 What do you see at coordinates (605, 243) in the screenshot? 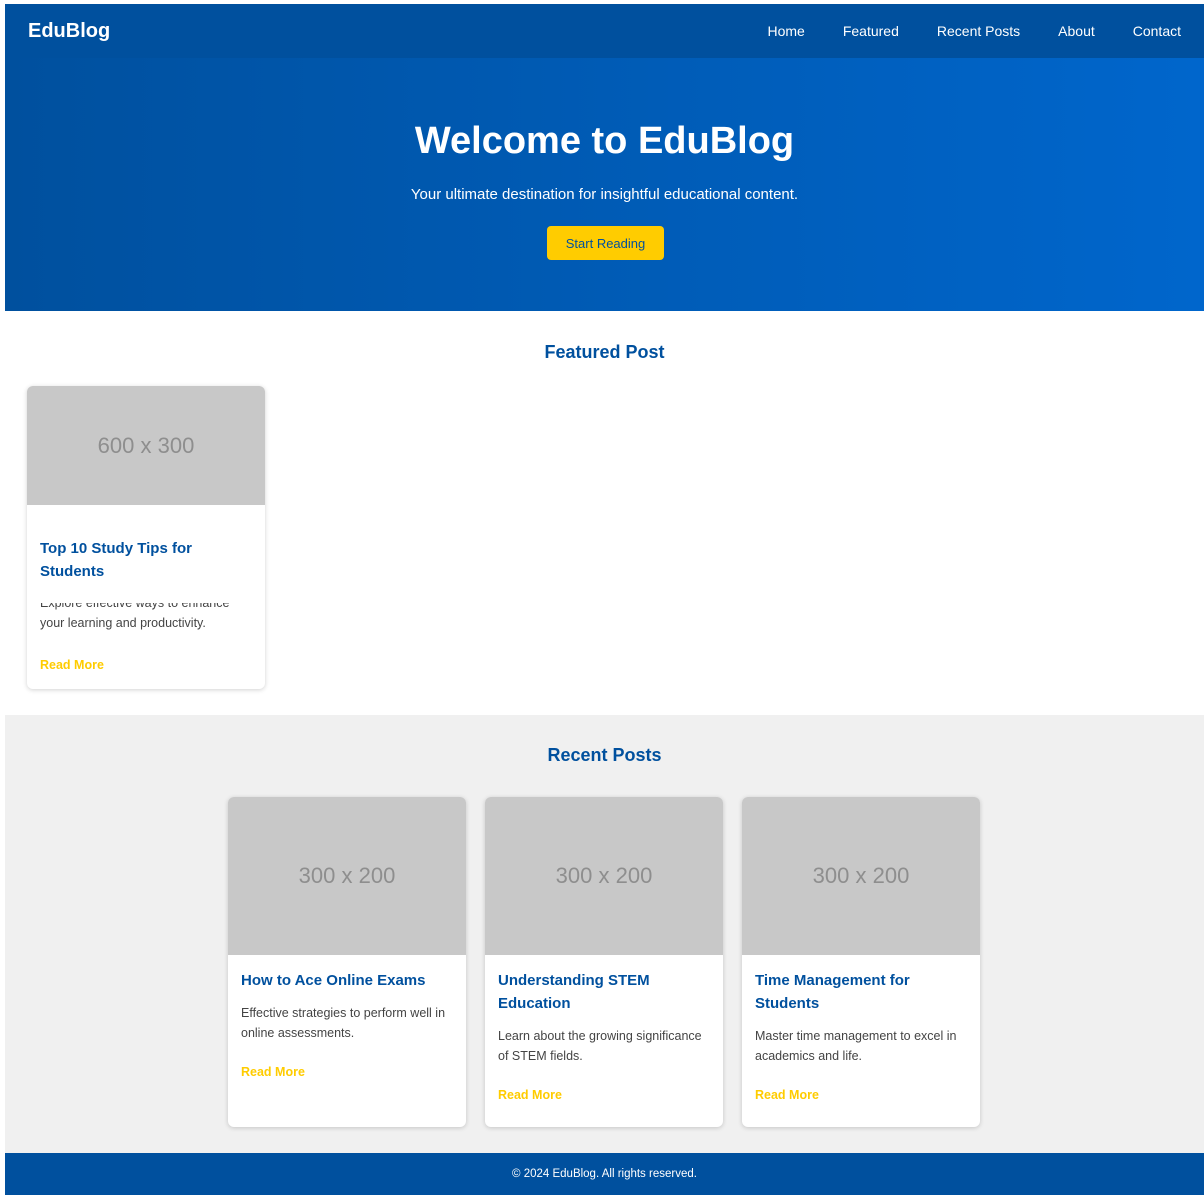
I see `start-reading-button: Start Reading` at bounding box center [605, 243].